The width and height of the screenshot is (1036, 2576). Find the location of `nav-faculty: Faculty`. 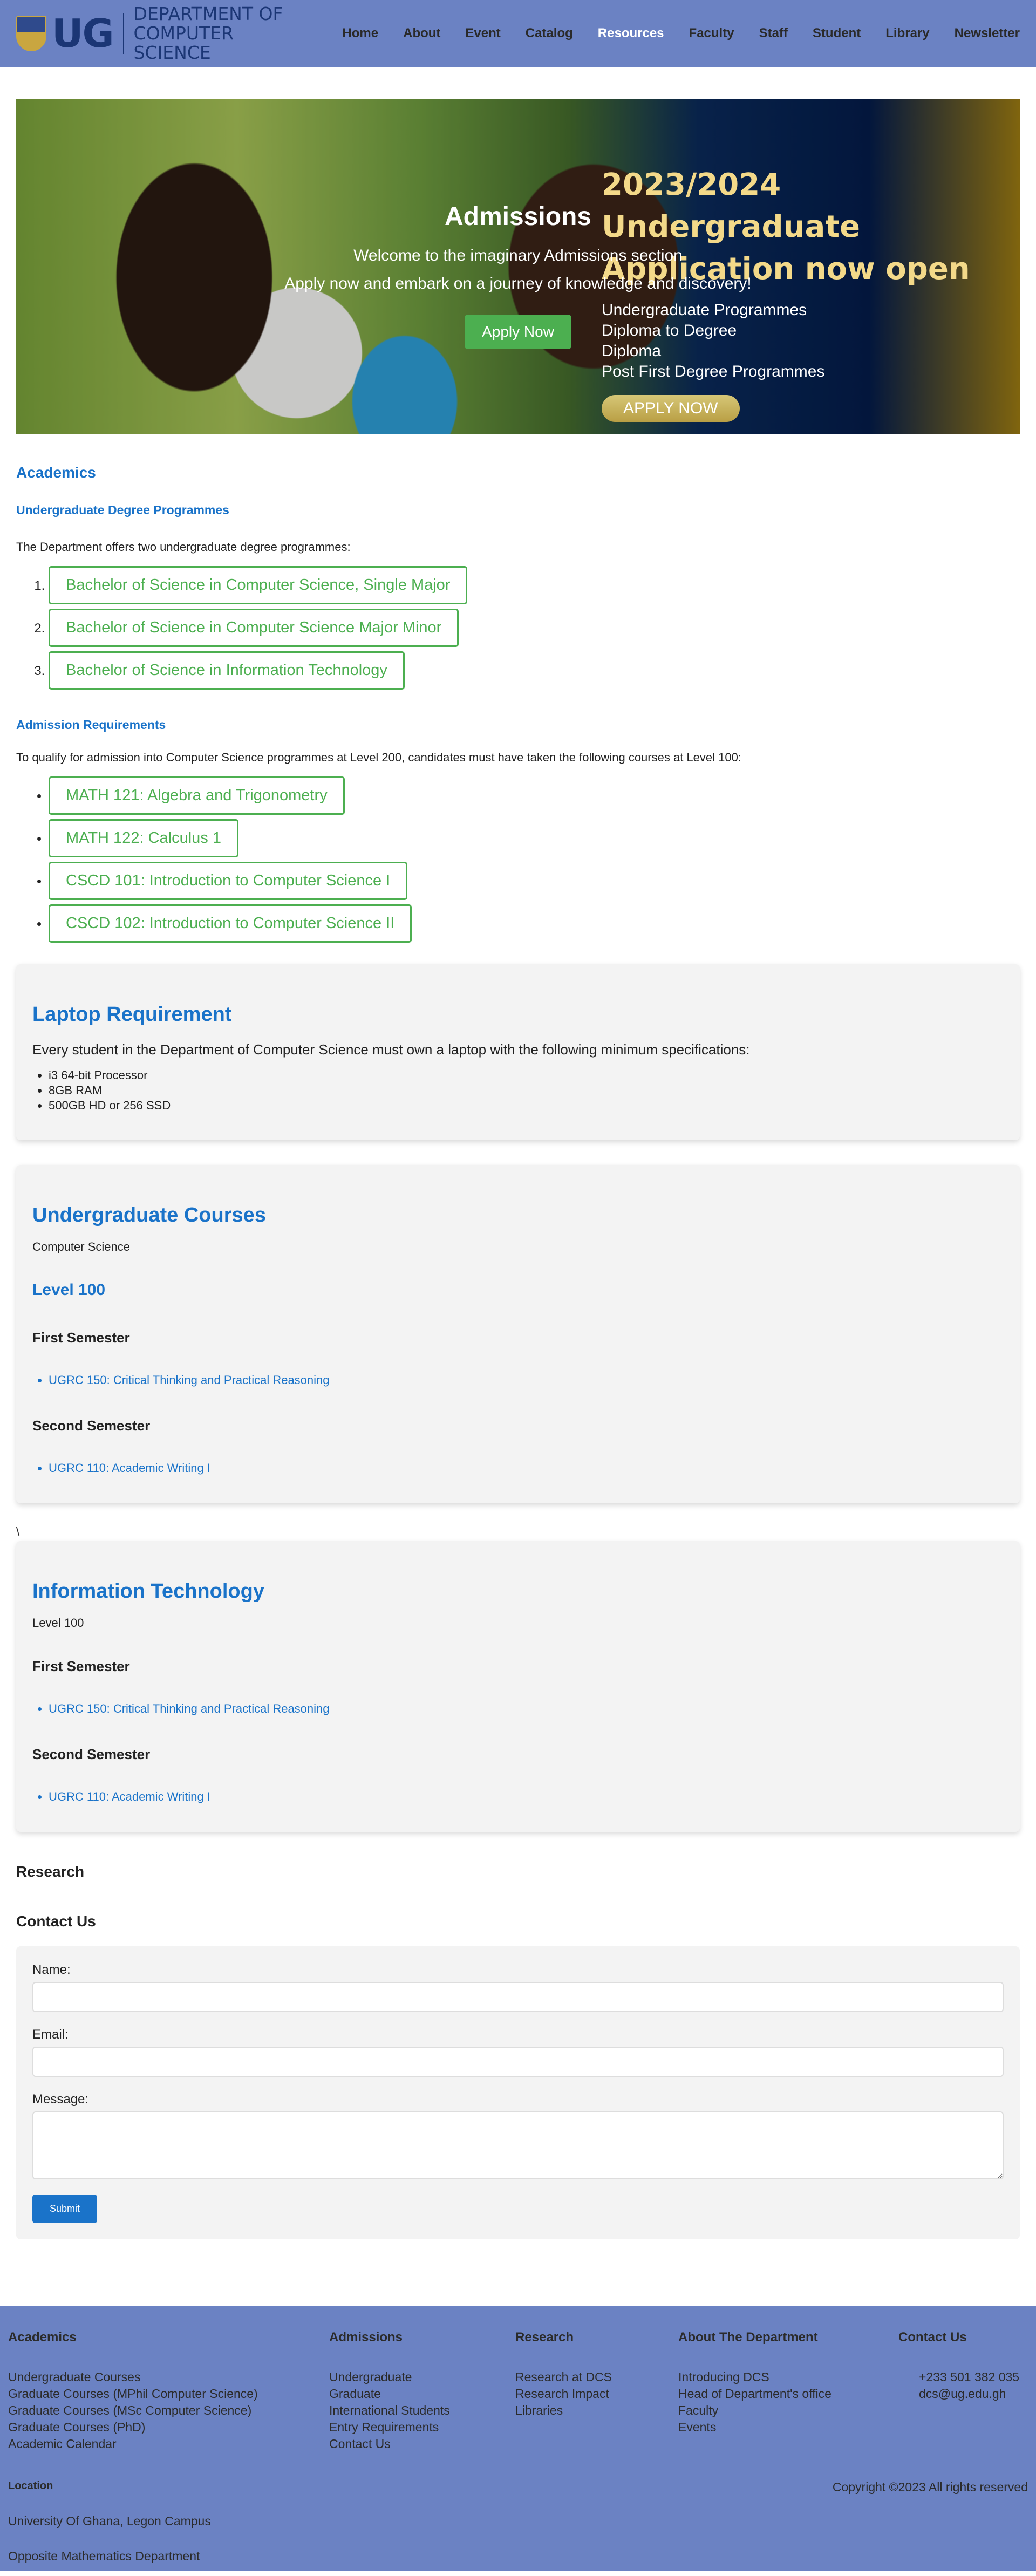

nav-faculty: Faculty is located at coordinates (711, 33).